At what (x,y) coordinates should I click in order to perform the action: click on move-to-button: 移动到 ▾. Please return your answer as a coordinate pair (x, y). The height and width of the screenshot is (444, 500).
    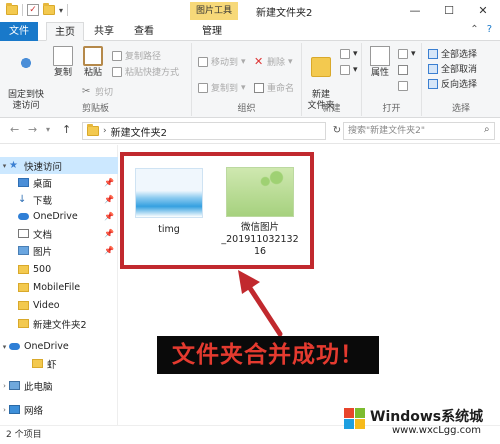
    Looking at the image, I should click on (222, 61).